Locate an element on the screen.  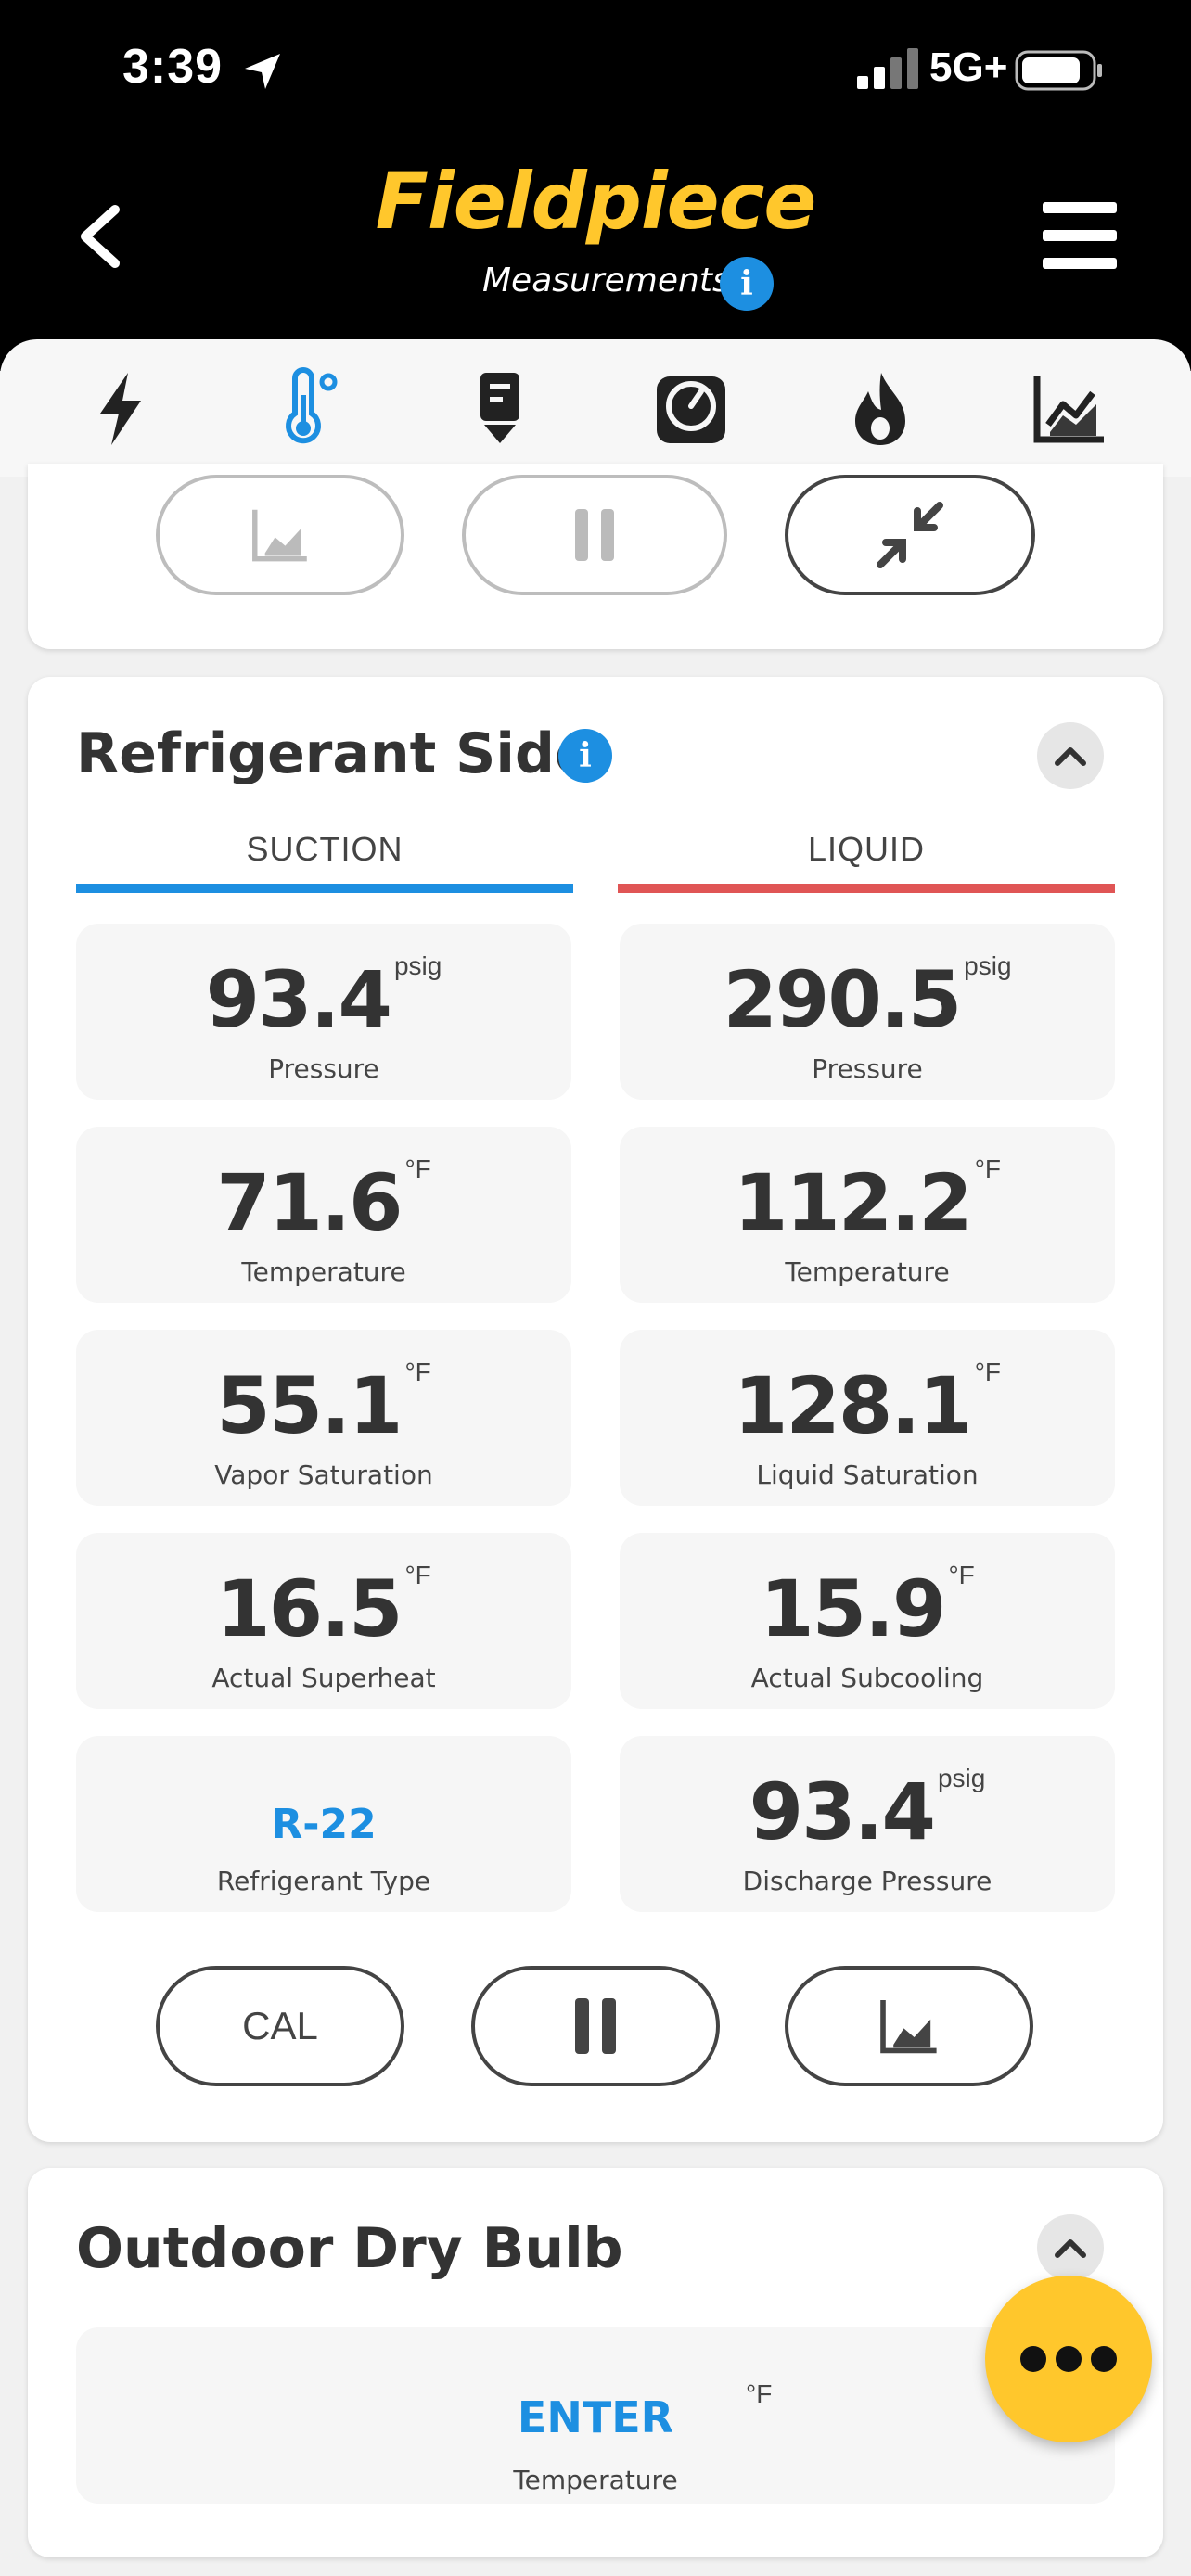
refrigerant-type-tile: R-22 Refrigerant Type is located at coordinates (323, 1824).